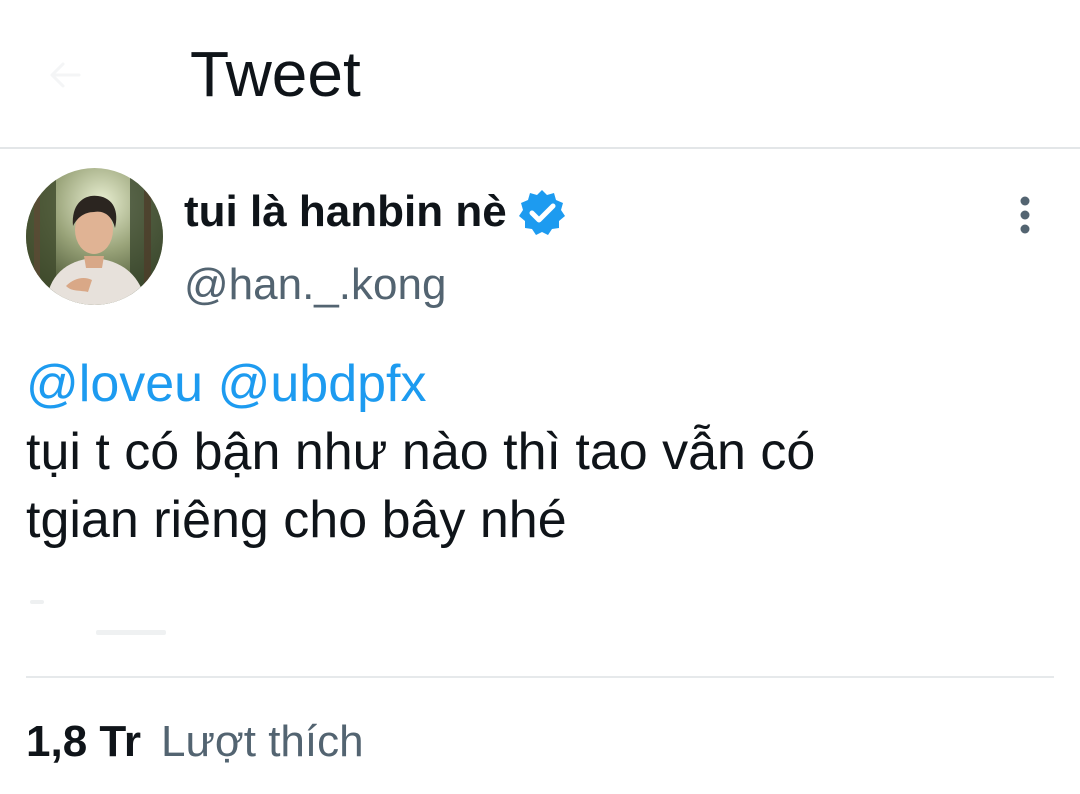  I want to click on verified-badge-icon, so click(542, 212).